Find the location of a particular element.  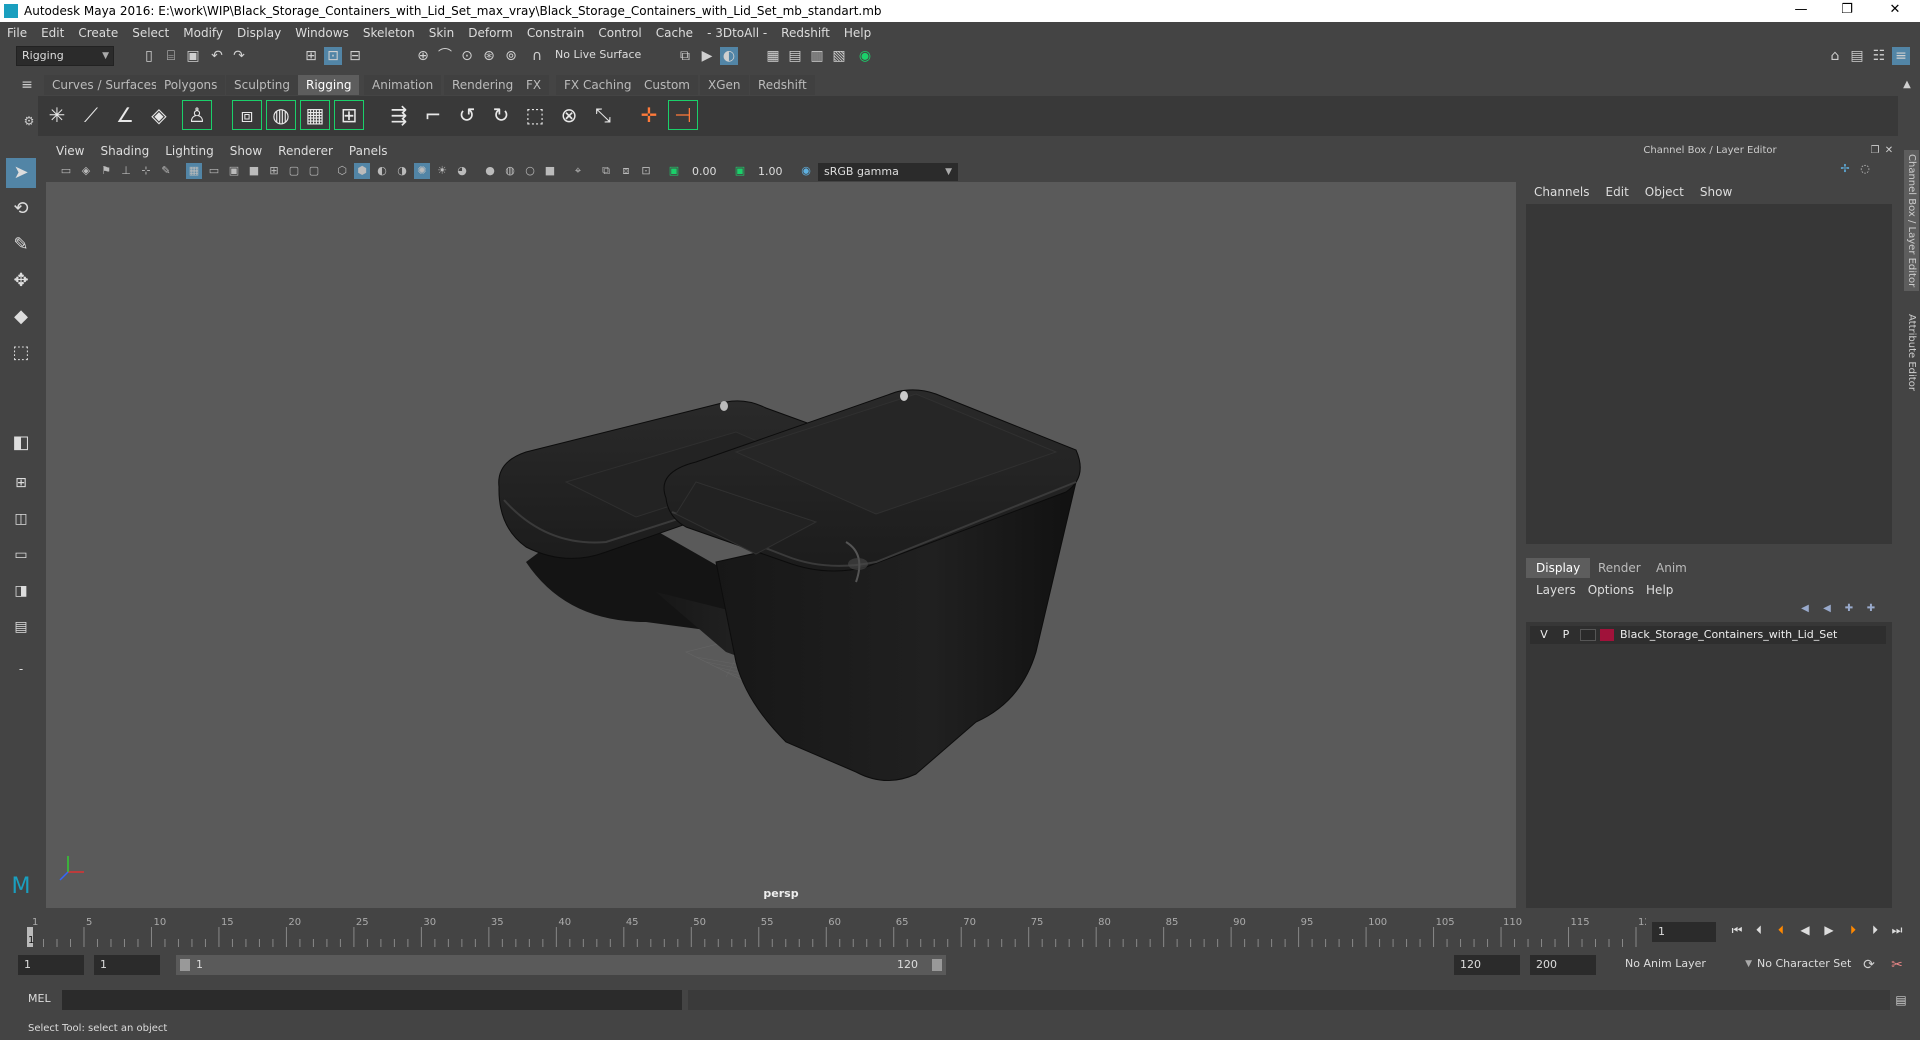

le-menu-options: Options is located at coordinates (1611, 590).